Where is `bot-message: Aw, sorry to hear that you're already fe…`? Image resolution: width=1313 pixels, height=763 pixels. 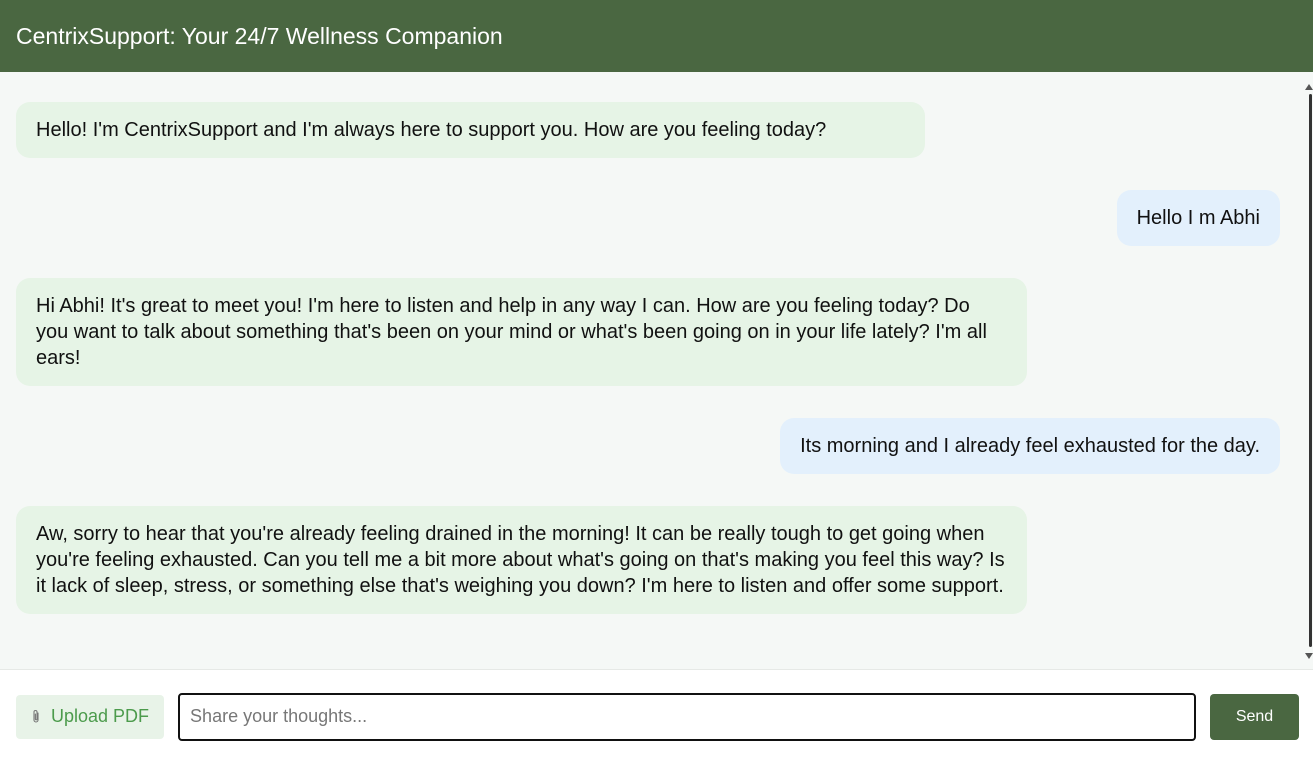 bot-message: Aw, sorry to hear that you're already fe… is located at coordinates (521, 560).